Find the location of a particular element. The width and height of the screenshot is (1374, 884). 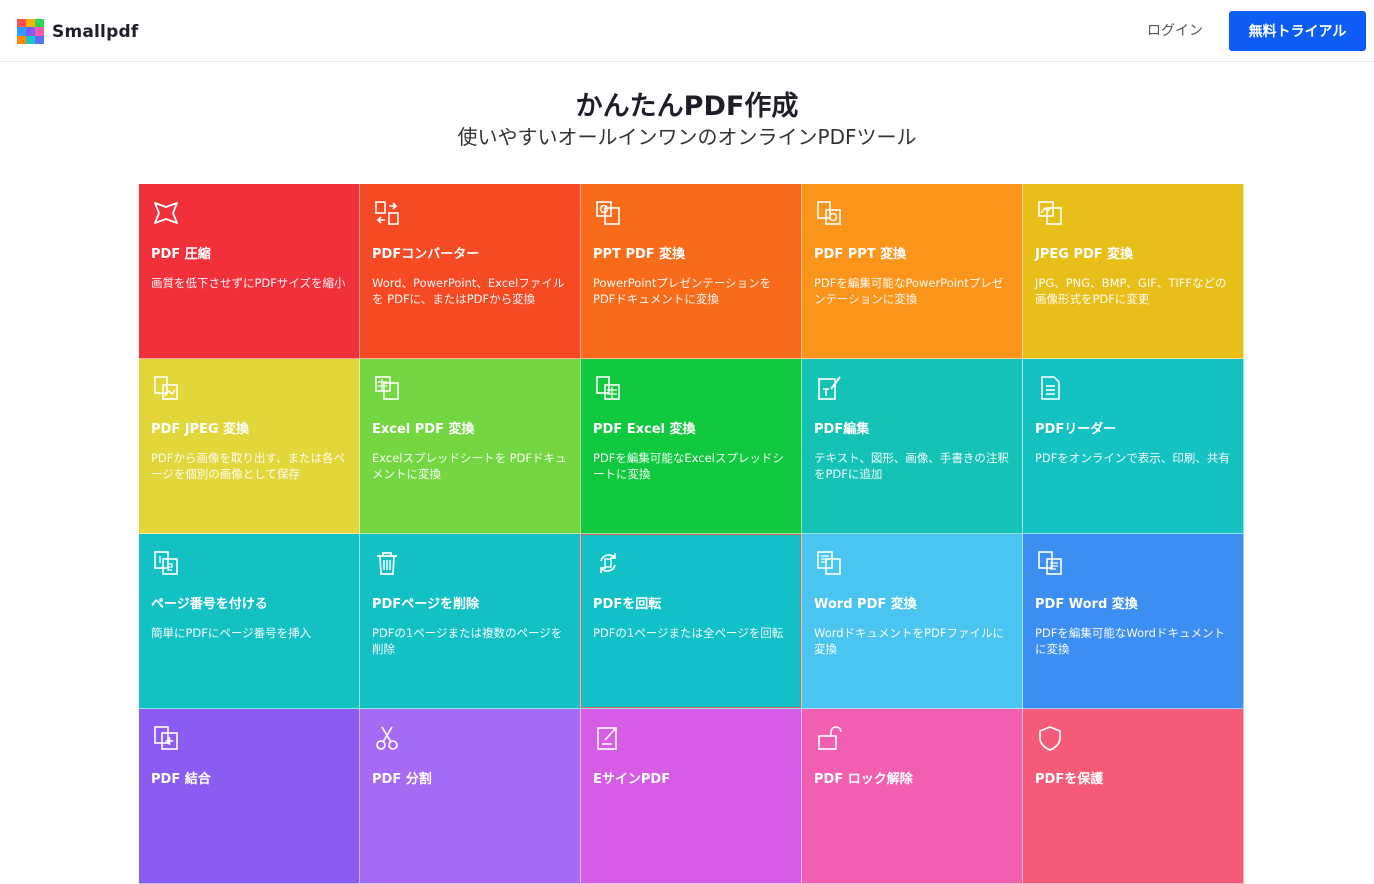

delete-pages-icon is located at coordinates (387, 563).